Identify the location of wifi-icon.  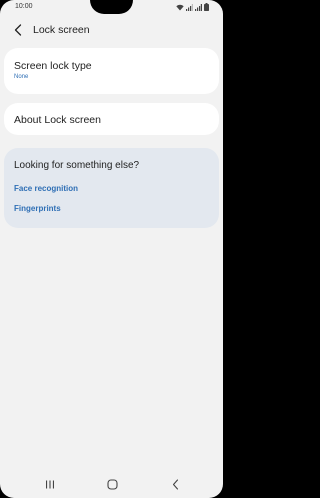
(180, 7).